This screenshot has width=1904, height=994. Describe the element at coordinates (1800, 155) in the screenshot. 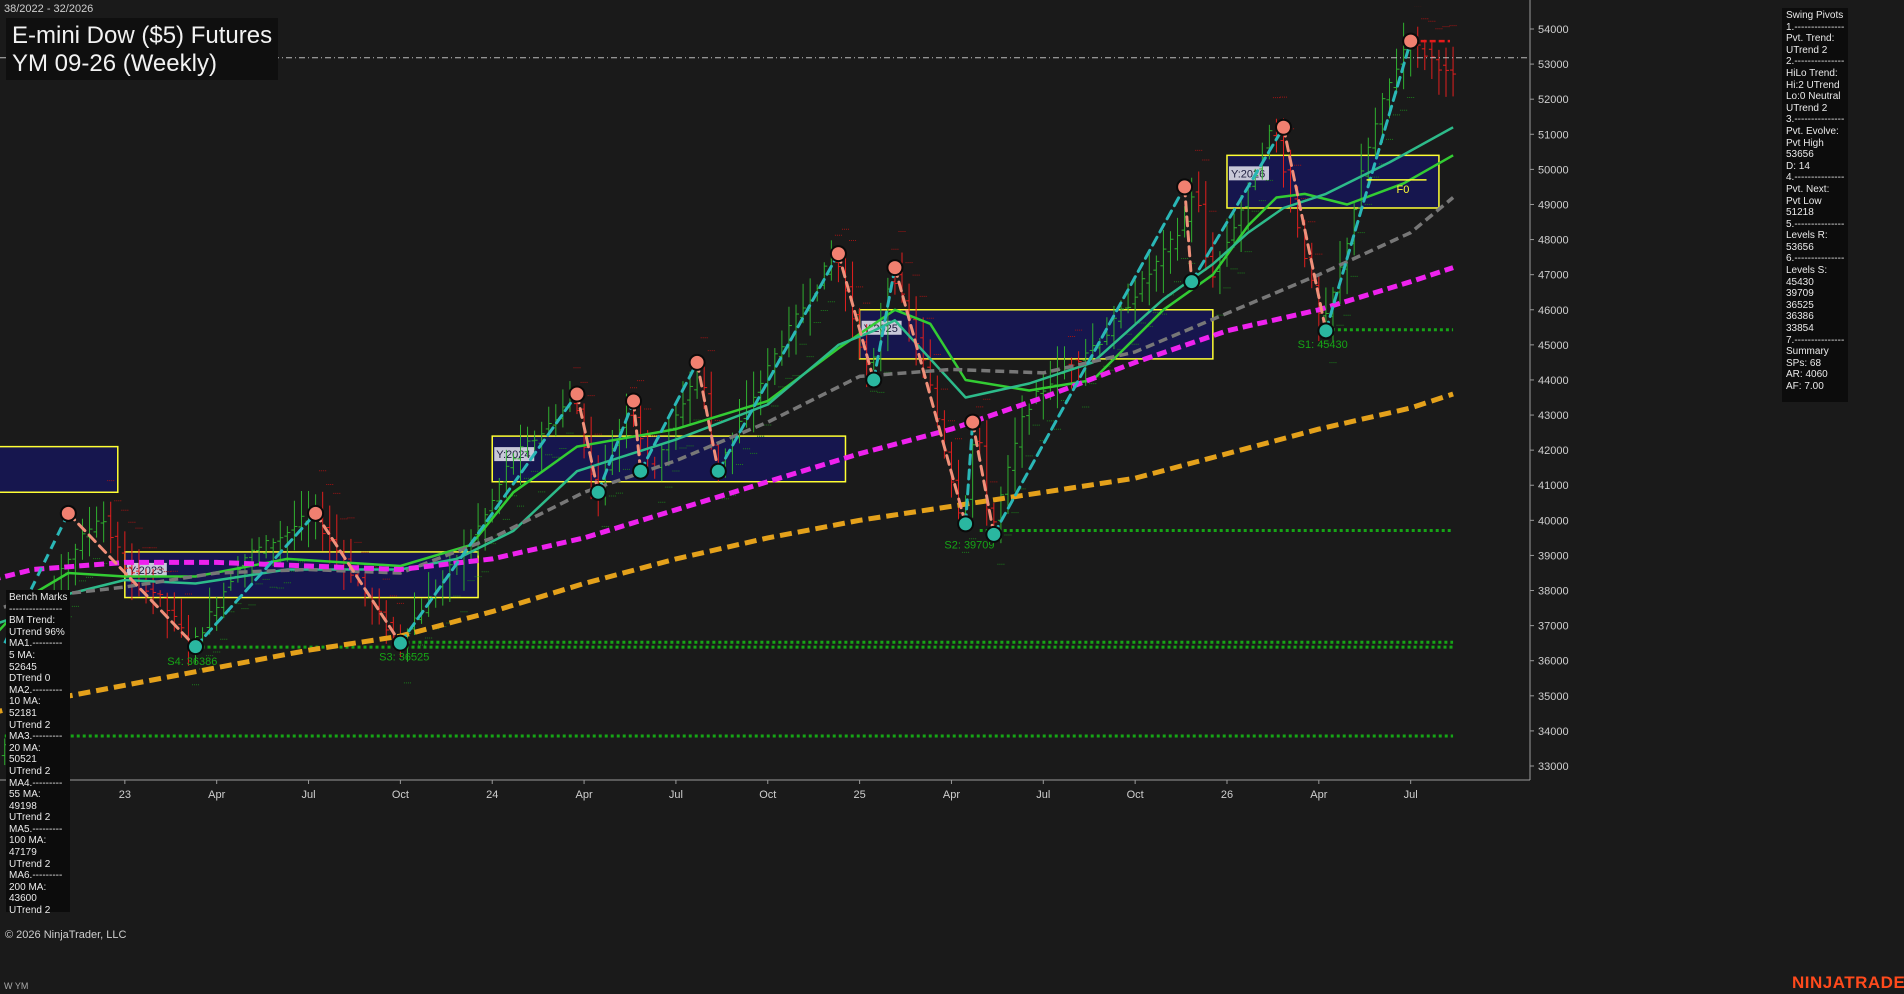

I see `swing-panel-line: 53656` at that location.